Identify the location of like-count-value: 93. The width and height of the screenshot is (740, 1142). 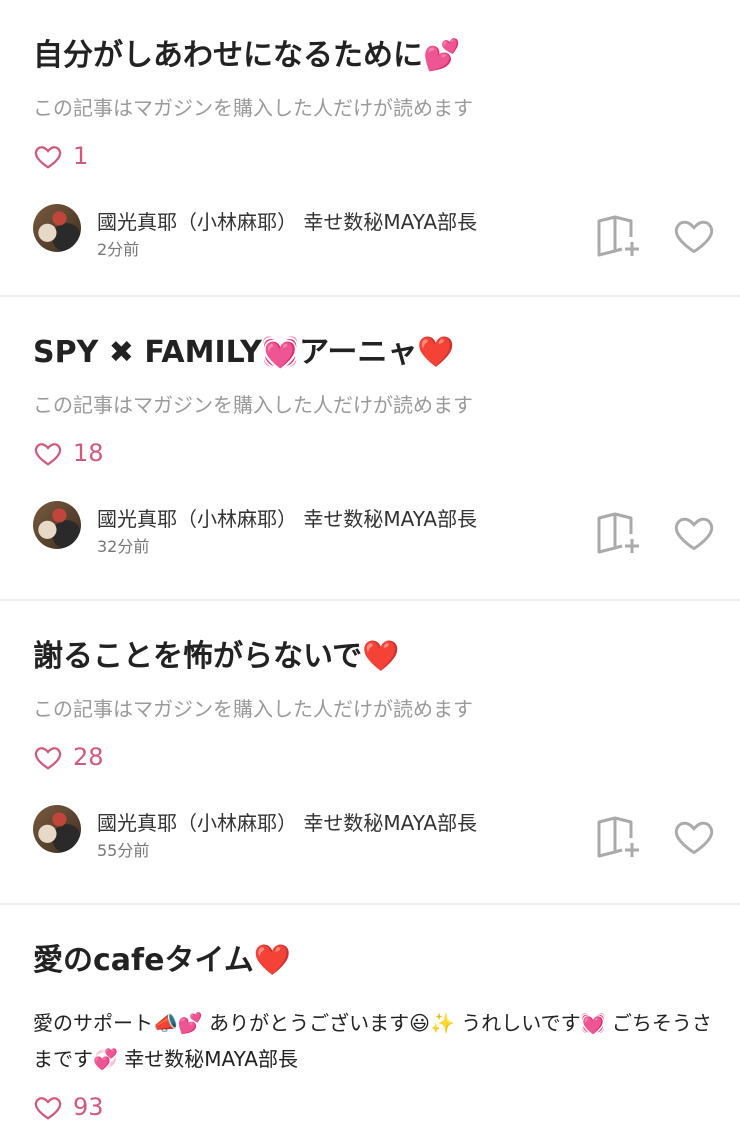
(88, 1107).